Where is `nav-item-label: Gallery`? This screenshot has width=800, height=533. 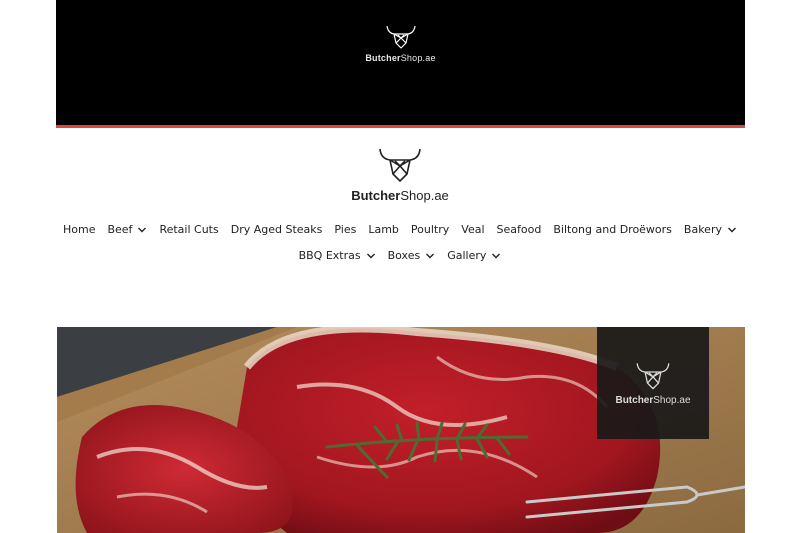 nav-item-label: Gallery is located at coordinates (467, 255).